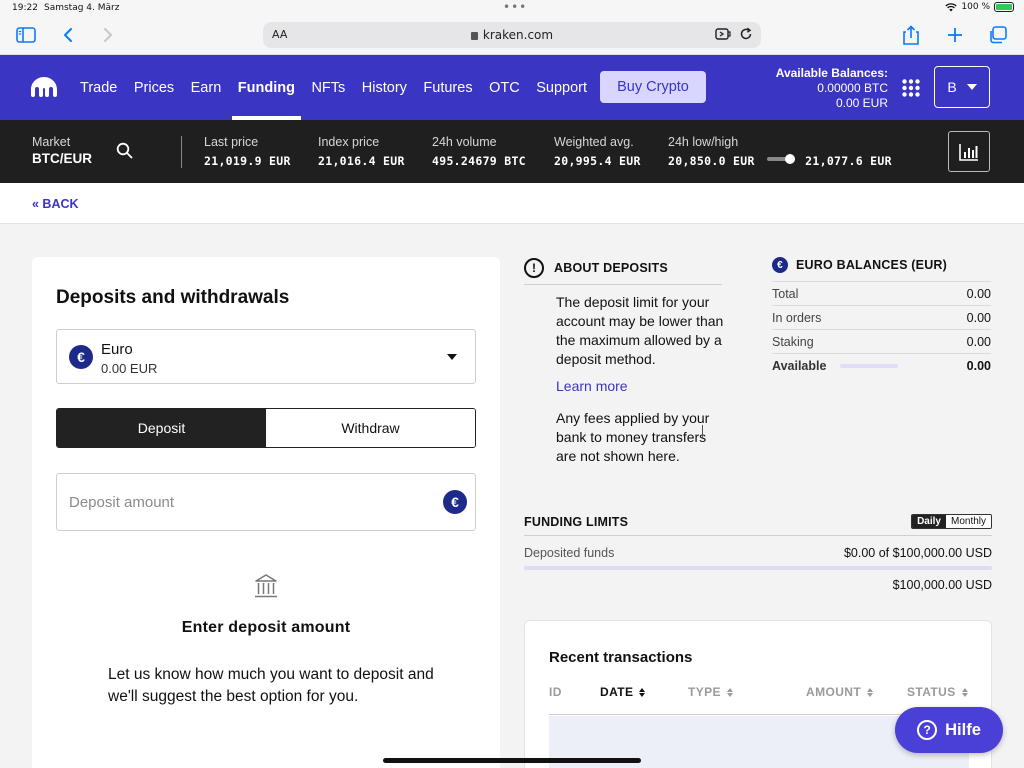 This screenshot has height=768, width=1024. I want to click on deposit-card-title: Deposits and withdrawals, so click(173, 297).